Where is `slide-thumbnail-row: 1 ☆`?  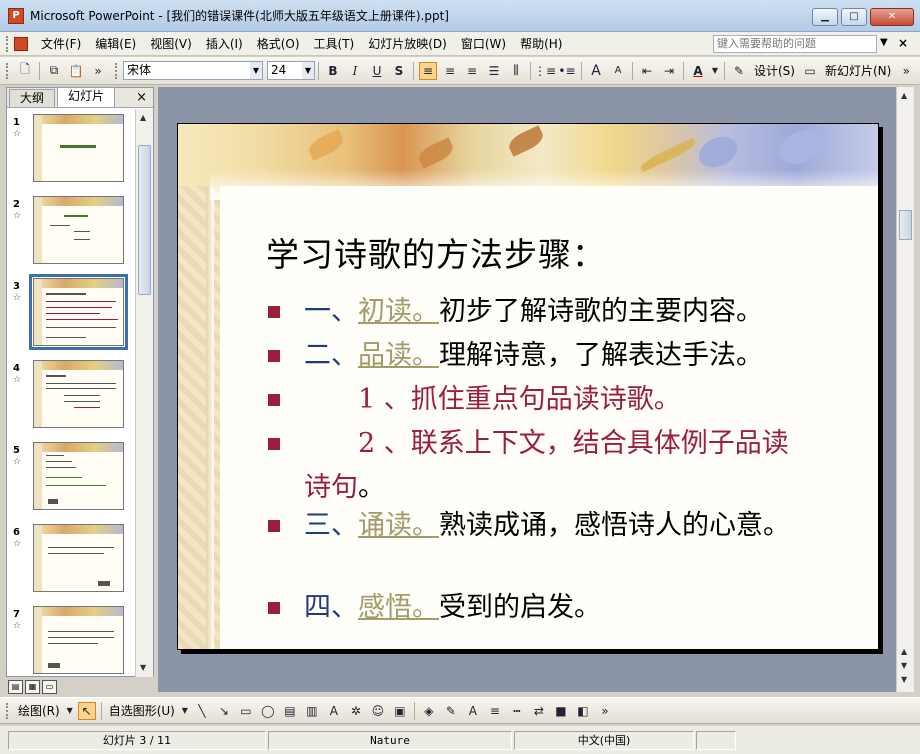
slide-thumbnail-row: 1 ☆ is located at coordinates (71, 147).